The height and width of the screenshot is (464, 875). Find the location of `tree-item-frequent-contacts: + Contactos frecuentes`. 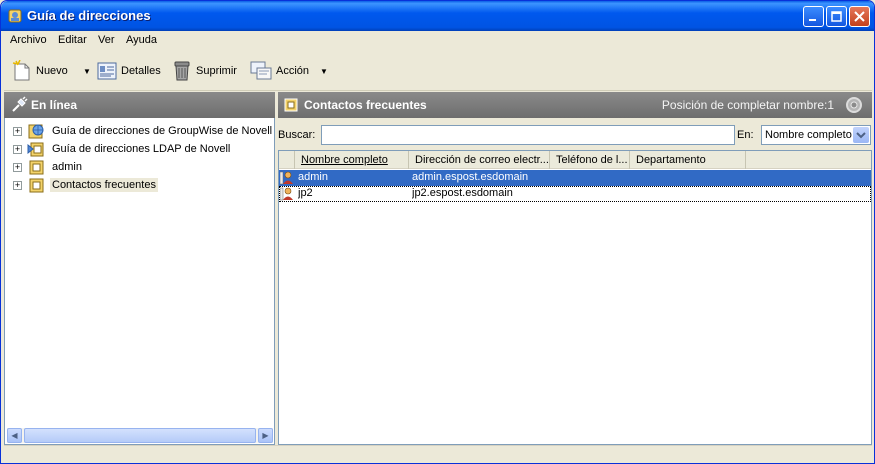

tree-item-frequent-contacts: + Contactos frecuentes is located at coordinates (85, 185).